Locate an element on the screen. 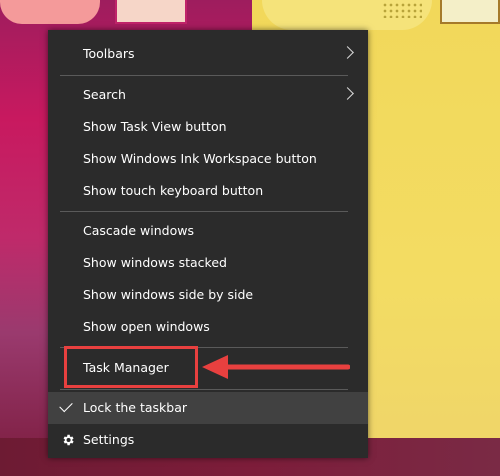 This screenshot has width=500, height=476. menu-item-show-ink-workspace: Show Windows Ink Workspace button is located at coordinates (208, 159).